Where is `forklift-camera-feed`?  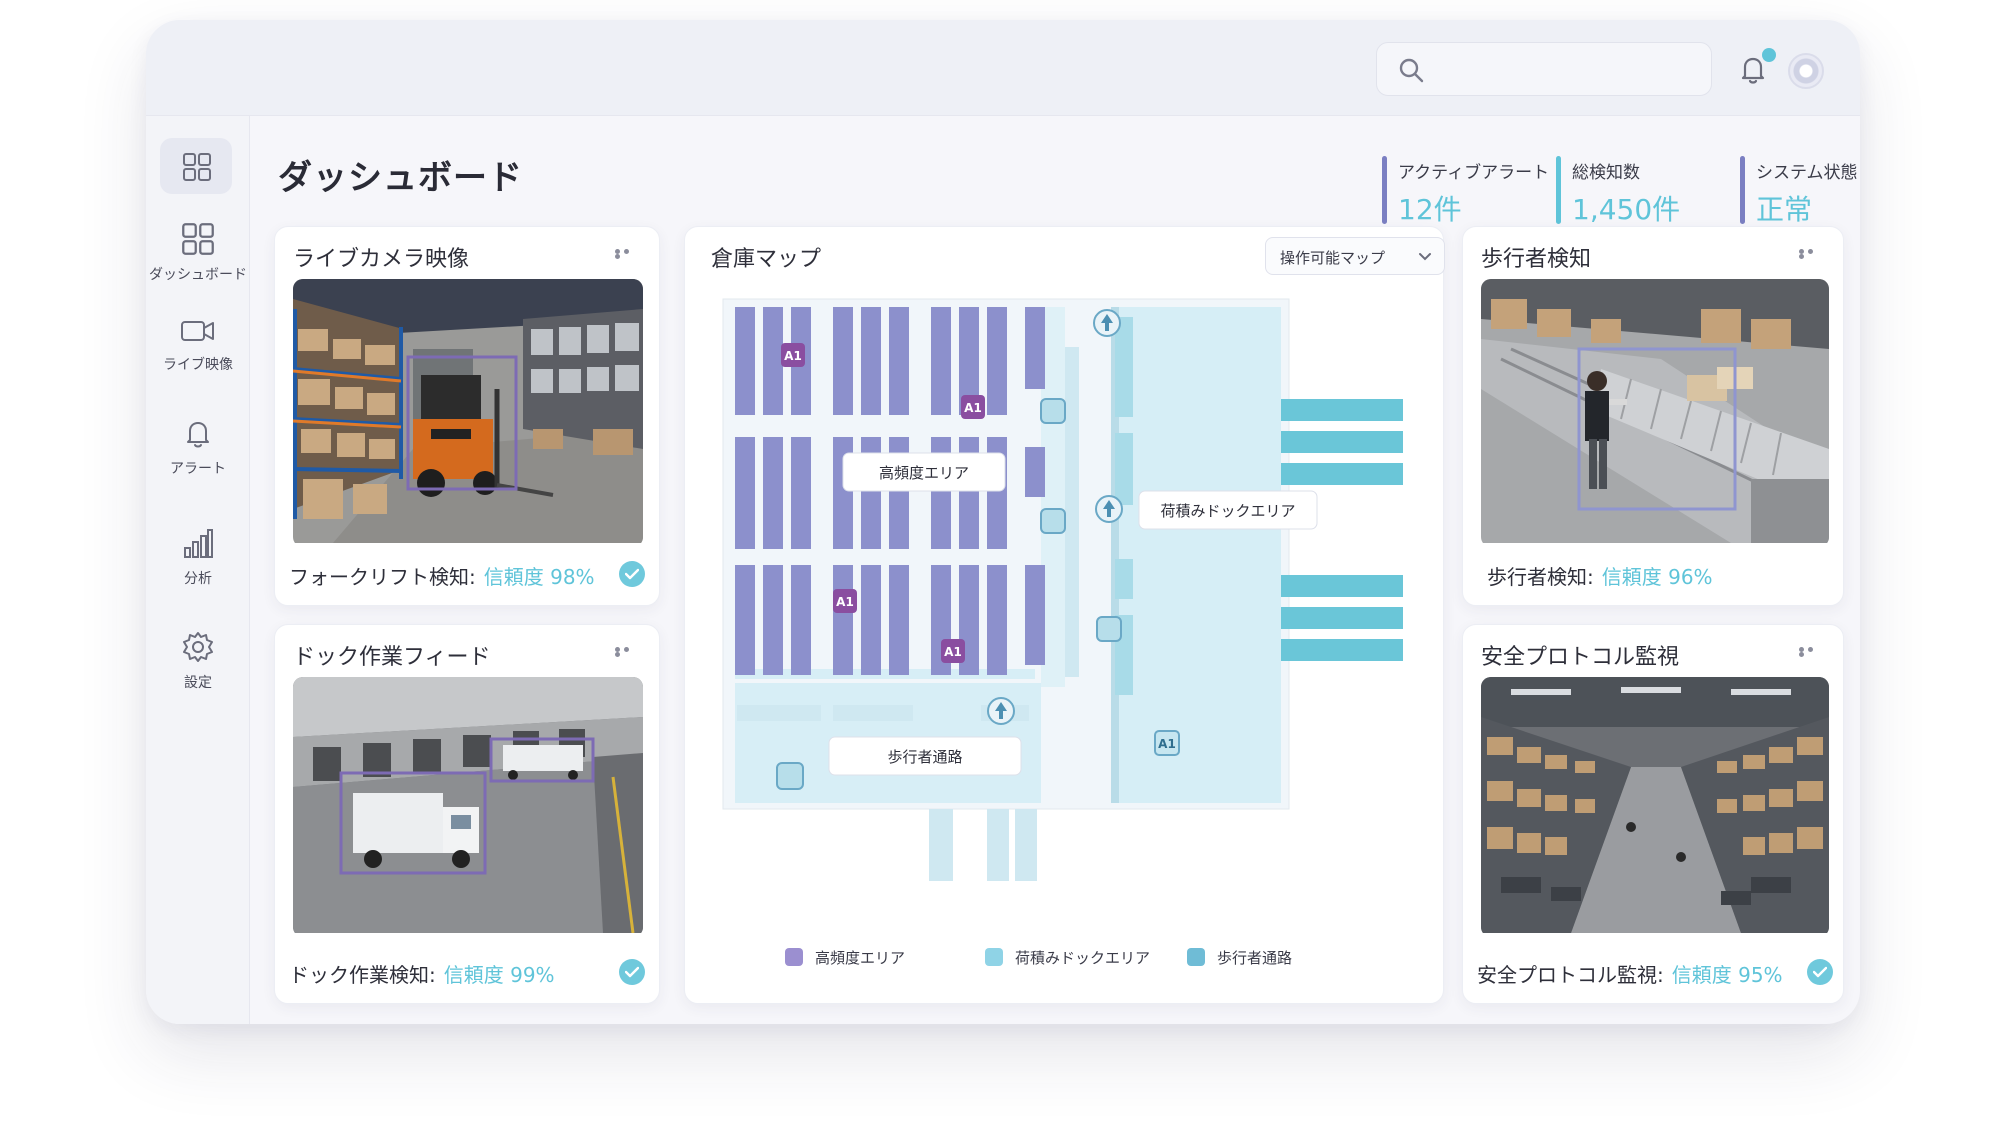 forklift-camera-feed is located at coordinates (468, 413).